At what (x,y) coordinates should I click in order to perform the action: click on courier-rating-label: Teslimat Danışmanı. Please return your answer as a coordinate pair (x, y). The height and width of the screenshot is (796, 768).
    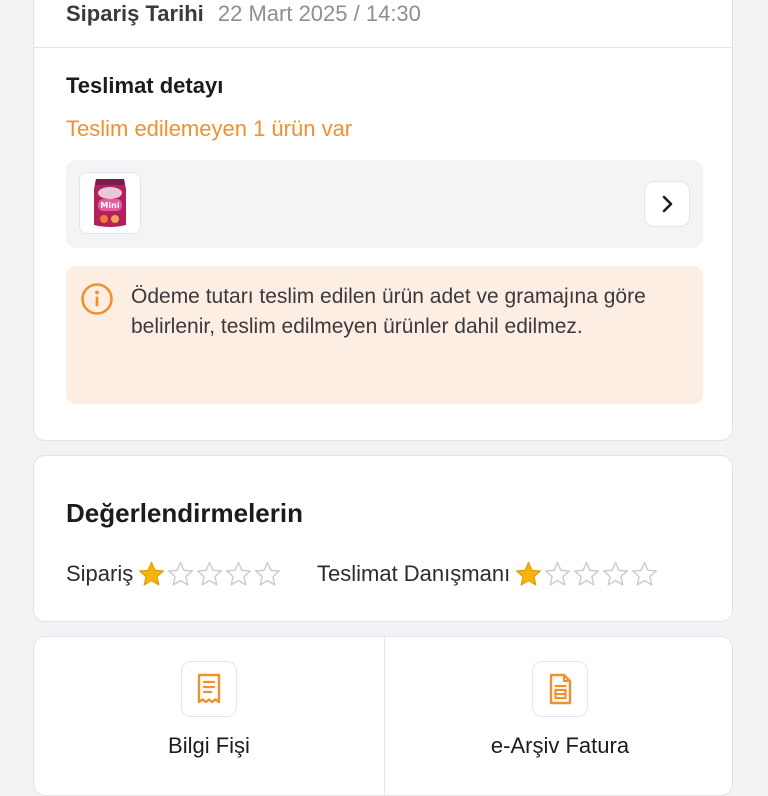
    Looking at the image, I should click on (414, 573).